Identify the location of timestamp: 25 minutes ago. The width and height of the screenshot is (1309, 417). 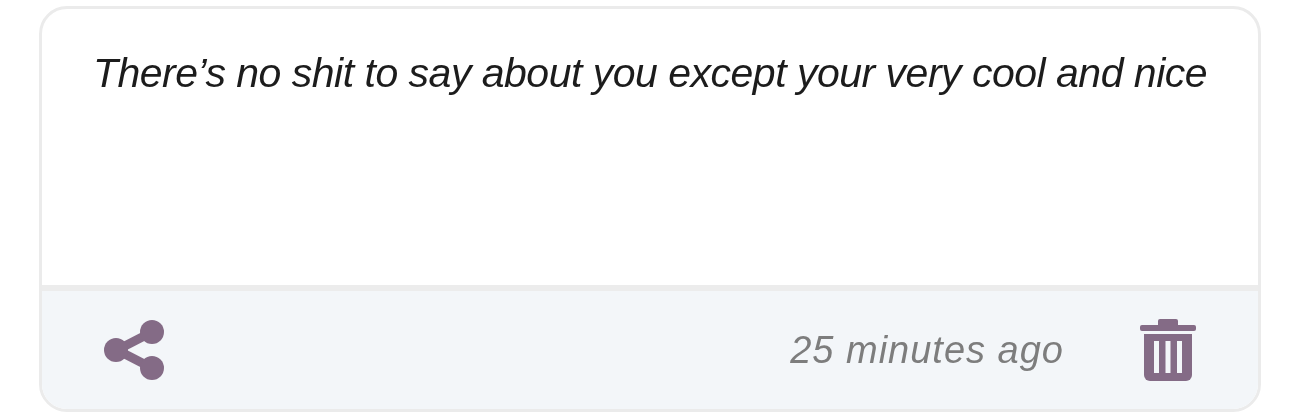
(927, 350).